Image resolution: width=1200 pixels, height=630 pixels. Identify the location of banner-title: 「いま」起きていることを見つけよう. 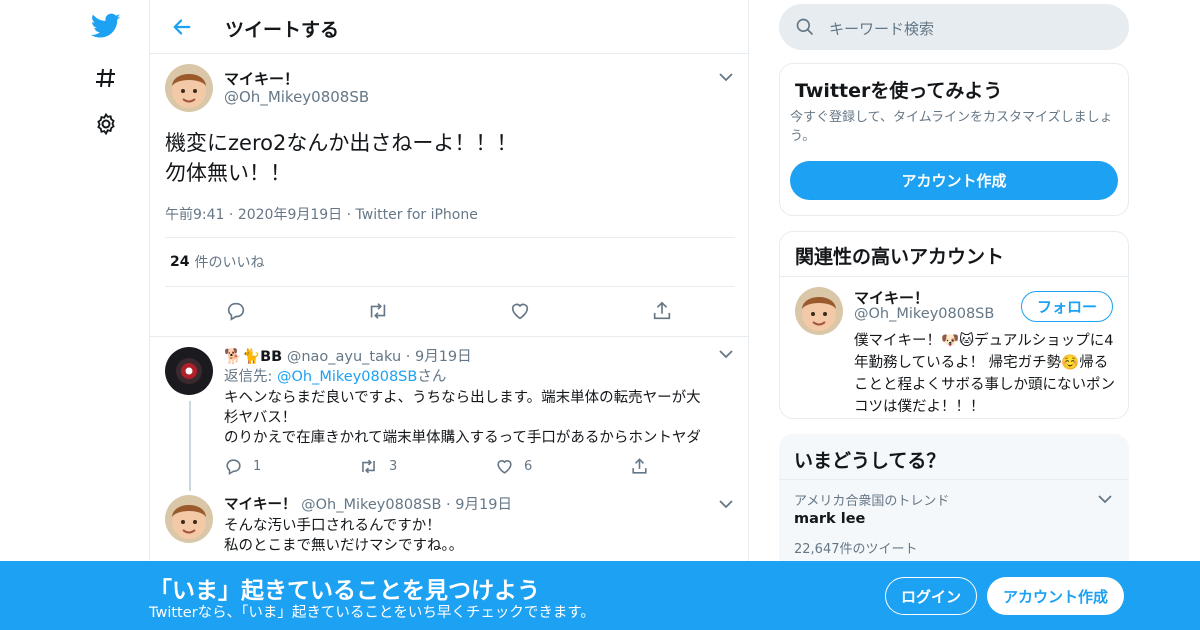
(344, 591).